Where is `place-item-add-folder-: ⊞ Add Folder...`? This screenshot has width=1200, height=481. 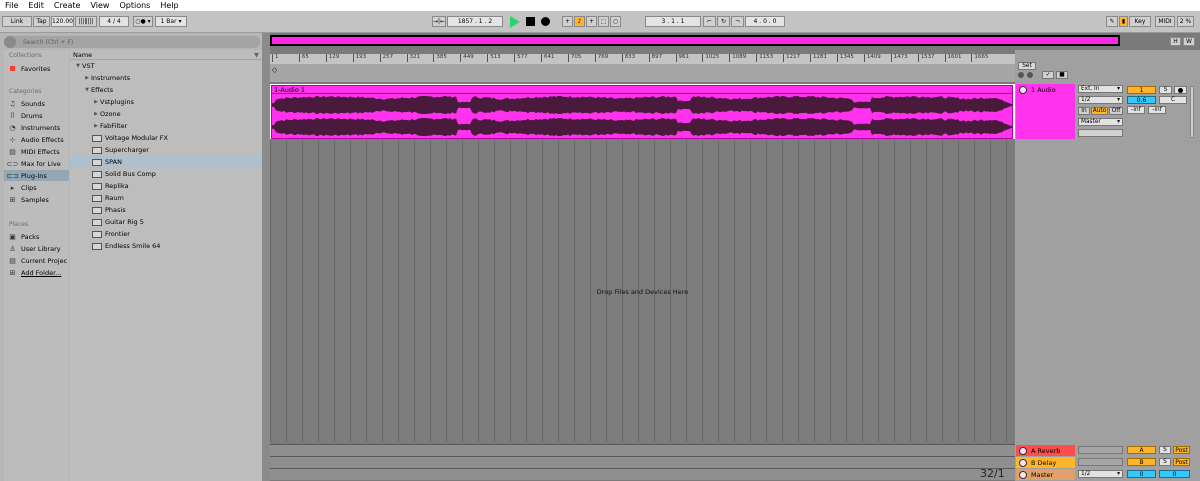
place-item-add-folder-: ⊞ Add Folder... is located at coordinates (36, 272).